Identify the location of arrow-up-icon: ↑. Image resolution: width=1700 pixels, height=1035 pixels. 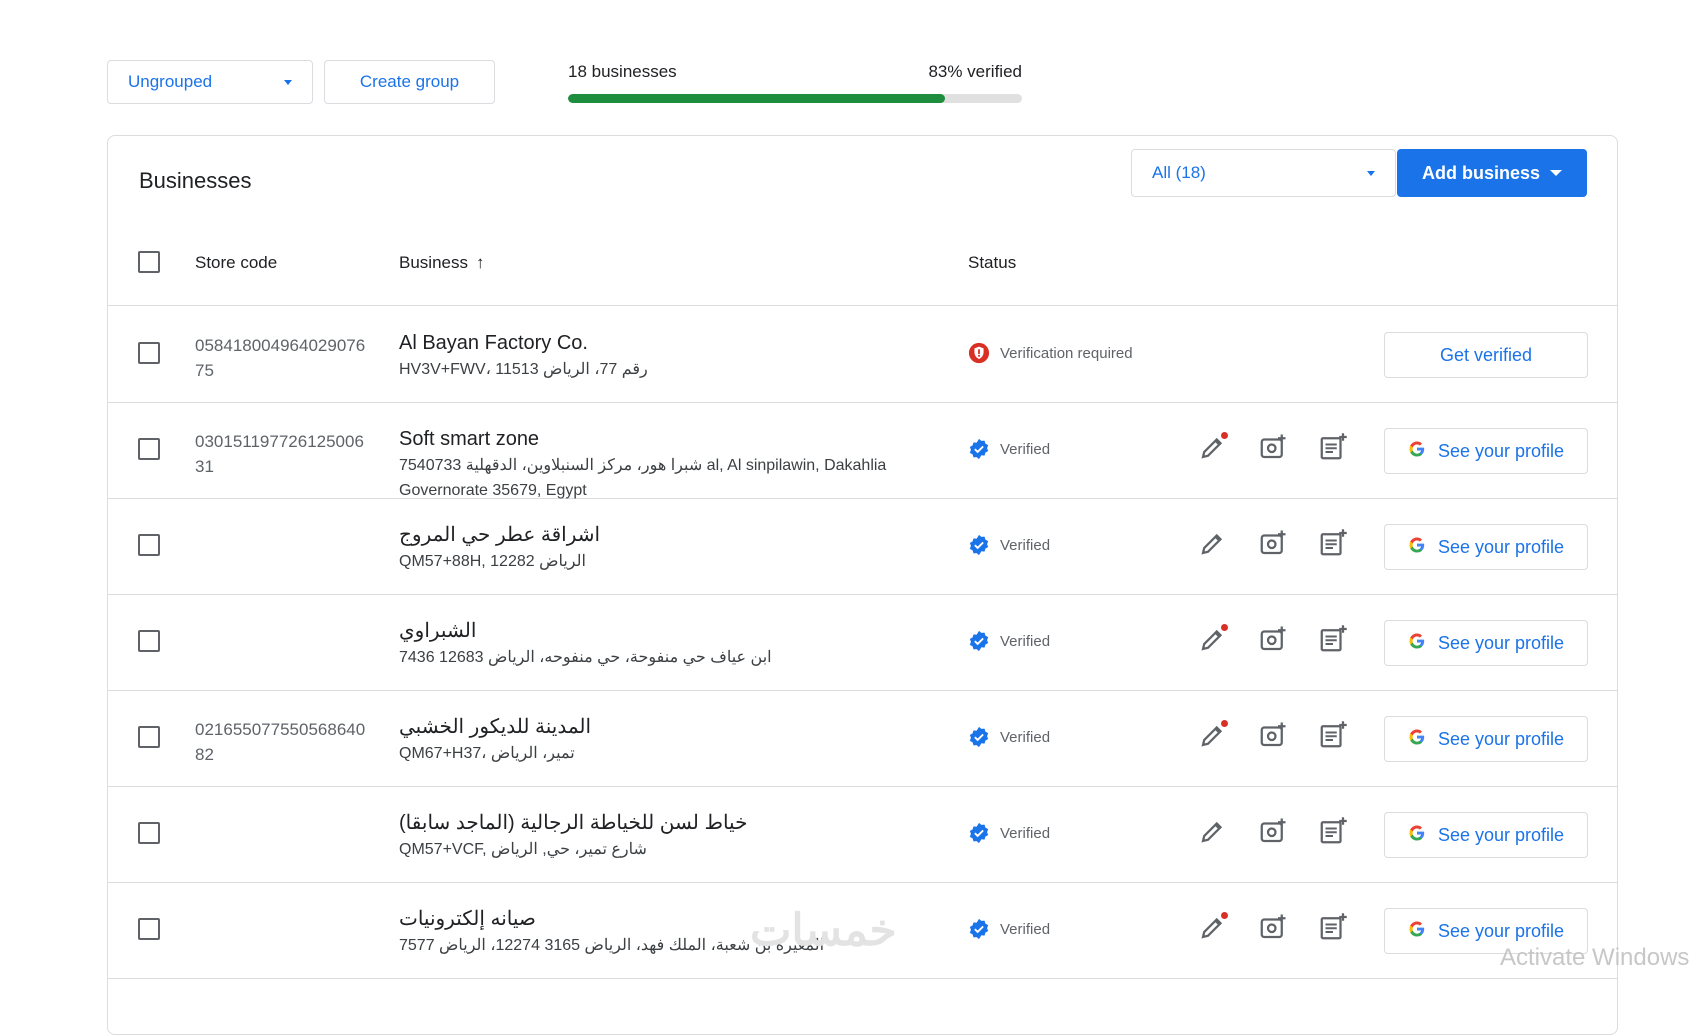
(480, 262).